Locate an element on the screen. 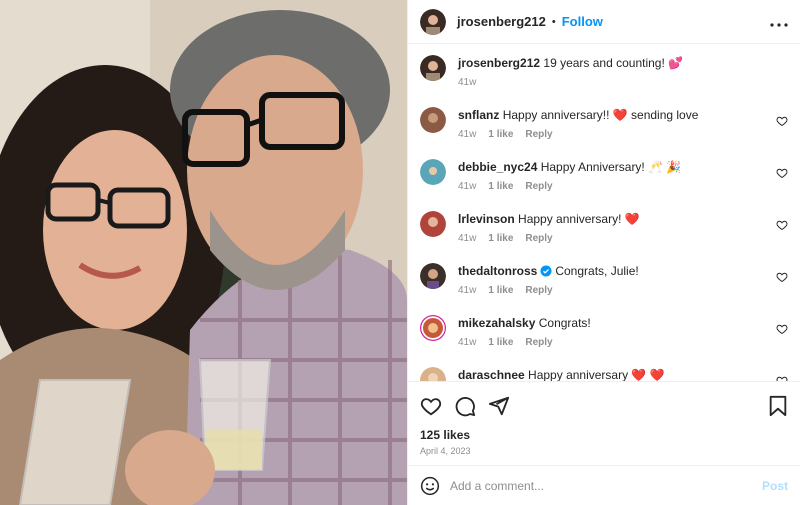 The height and width of the screenshot is (505, 800). heart-icon is located at coordinates (431, 406).